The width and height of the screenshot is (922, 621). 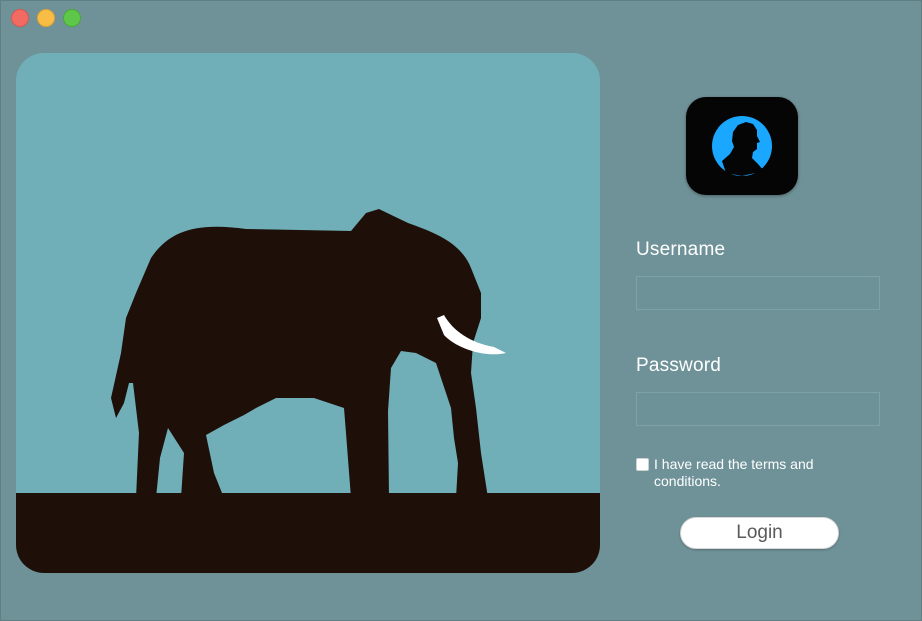 I want to click on terms-label: I have read the terms and conditions., so click(x=734, y=472).